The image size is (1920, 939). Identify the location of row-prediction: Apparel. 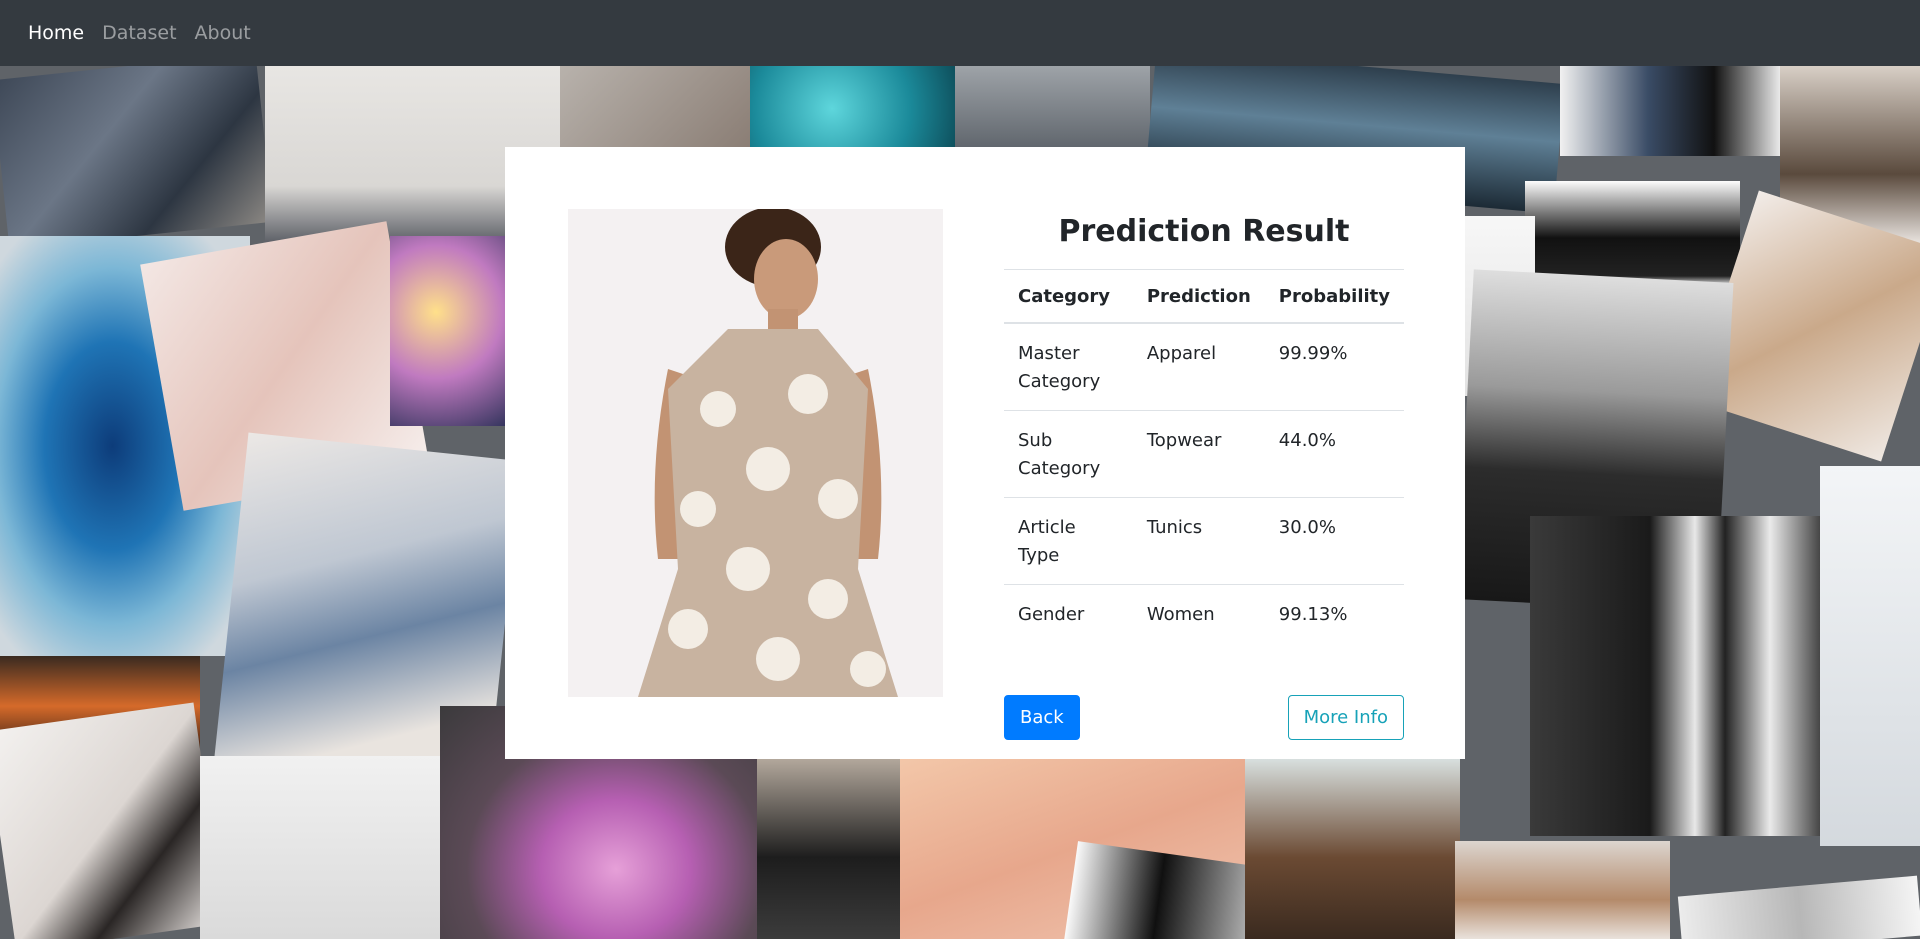
(1198, 366).